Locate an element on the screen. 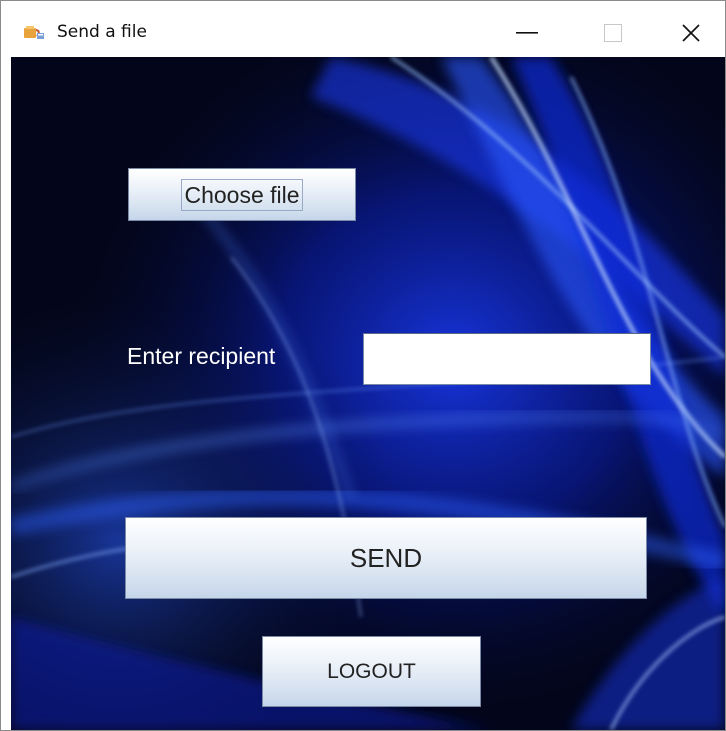  send-label: SEND is located at coordinates (386, 557).